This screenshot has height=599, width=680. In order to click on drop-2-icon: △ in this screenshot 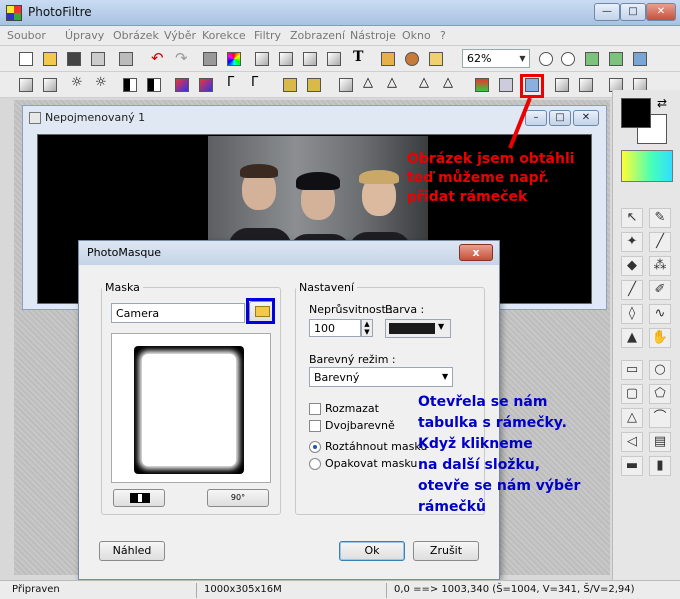, I will do `click(394, 85)`.